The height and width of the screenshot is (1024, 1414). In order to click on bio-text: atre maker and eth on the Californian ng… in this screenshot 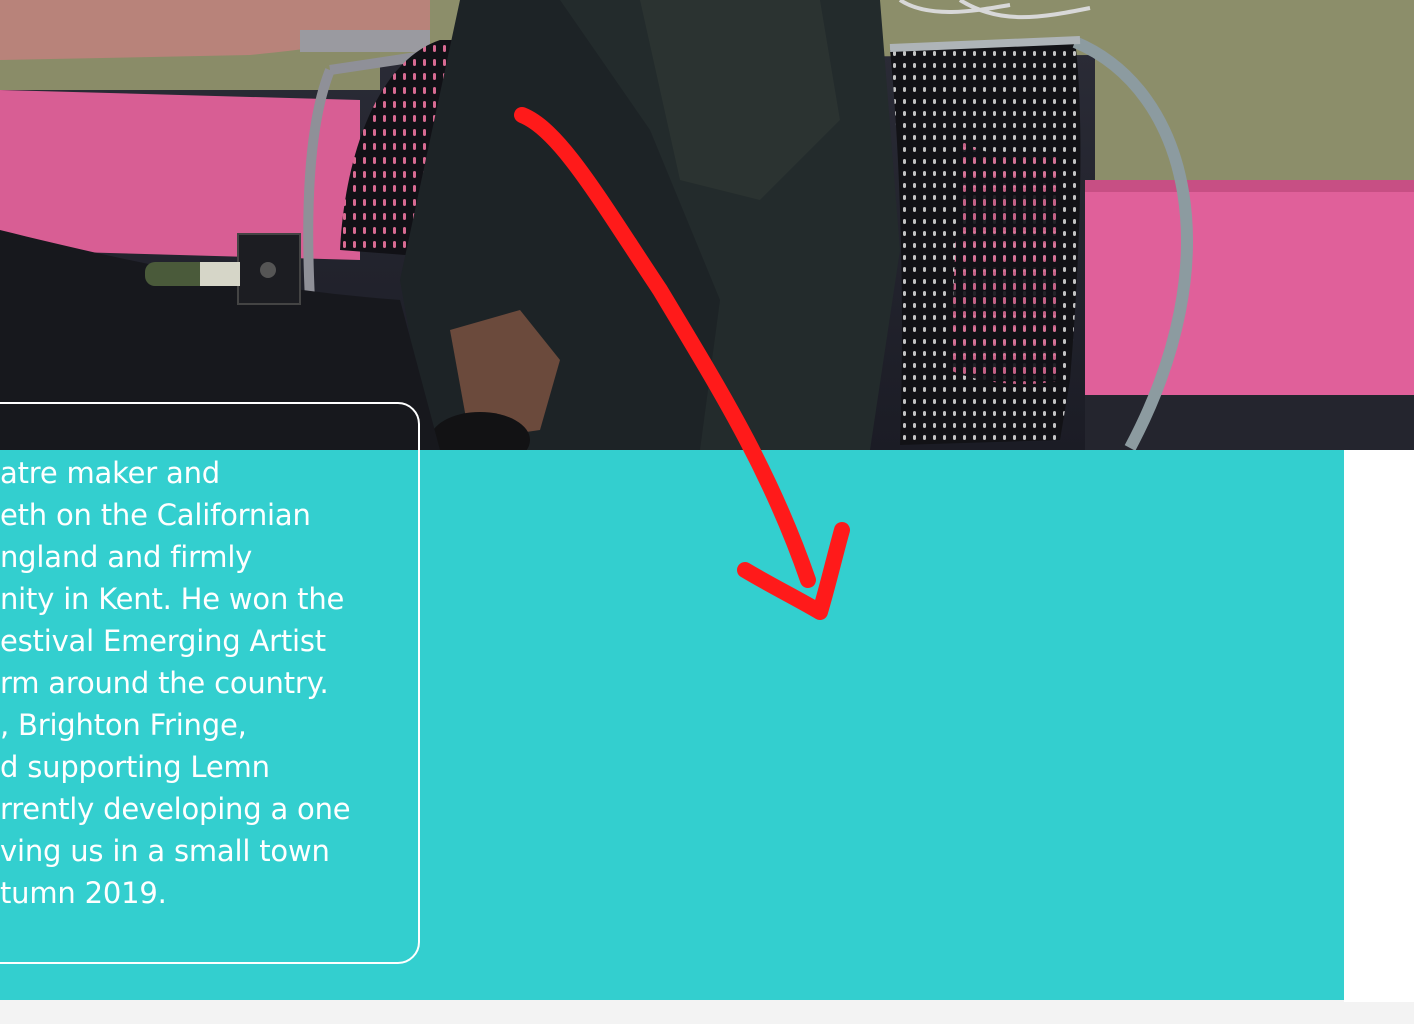, I will do `click(210, 683)`.